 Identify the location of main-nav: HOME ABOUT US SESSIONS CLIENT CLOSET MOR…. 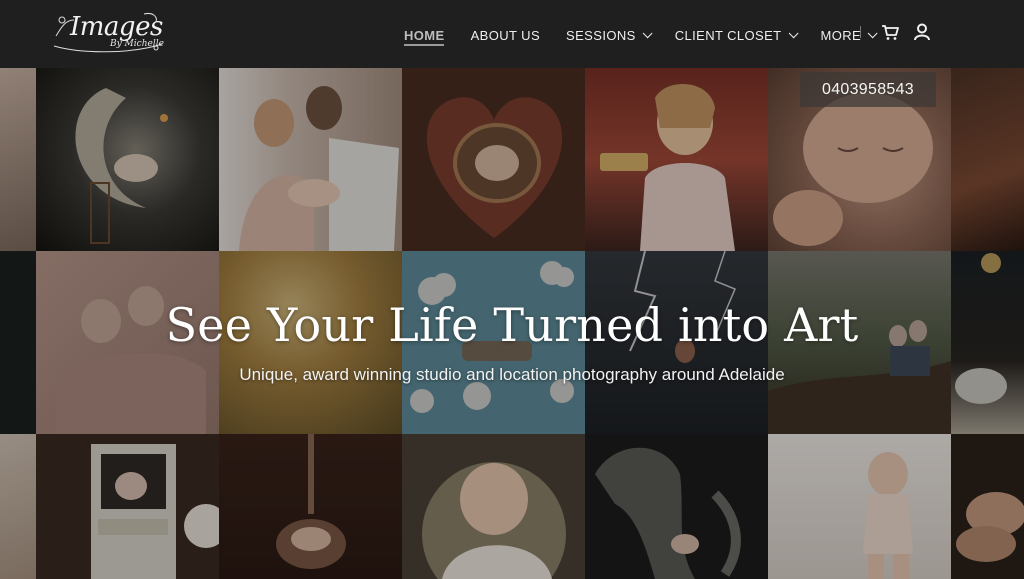
(652, 35).